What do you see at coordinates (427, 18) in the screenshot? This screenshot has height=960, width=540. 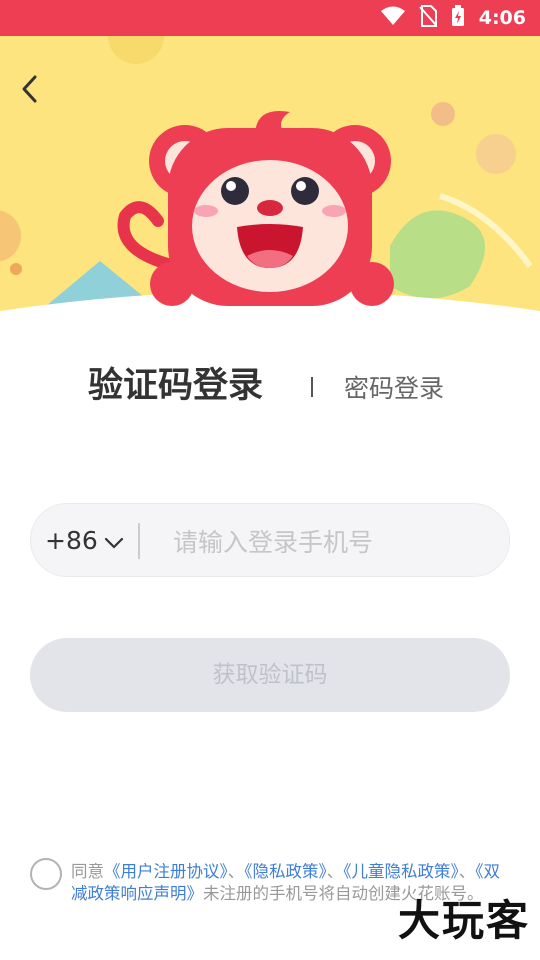 I see `no-sim-icon` at bounding box center [427, 18].